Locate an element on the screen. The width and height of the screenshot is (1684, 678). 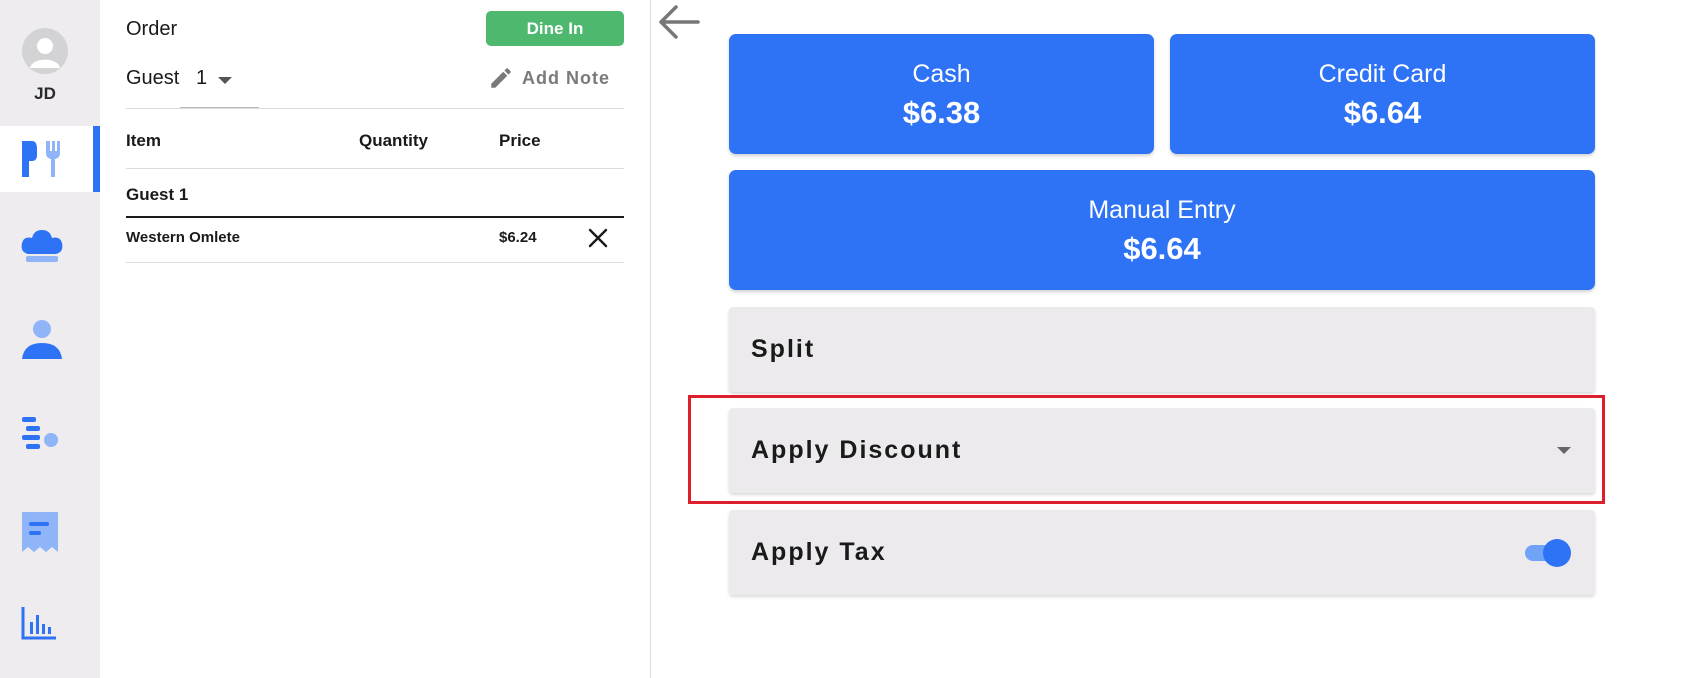
guest-group-label: Guest 1 is located at coordinates (157, 194).